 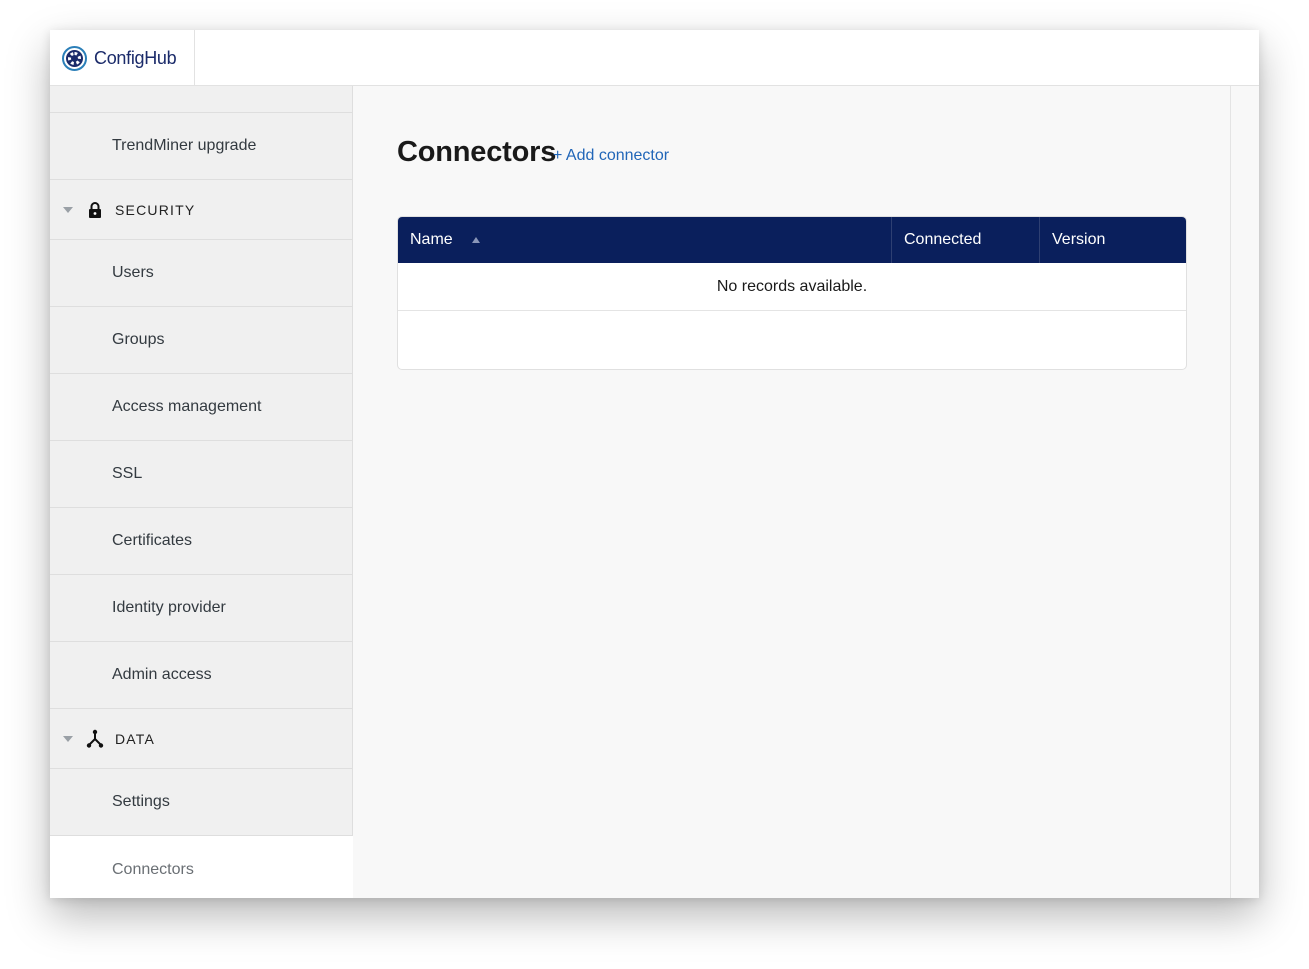 What do you see at coordinates (153, 869) in the screenshot?
I see `sidebar-item-label: Connectors` at bounding box center [153, 869].